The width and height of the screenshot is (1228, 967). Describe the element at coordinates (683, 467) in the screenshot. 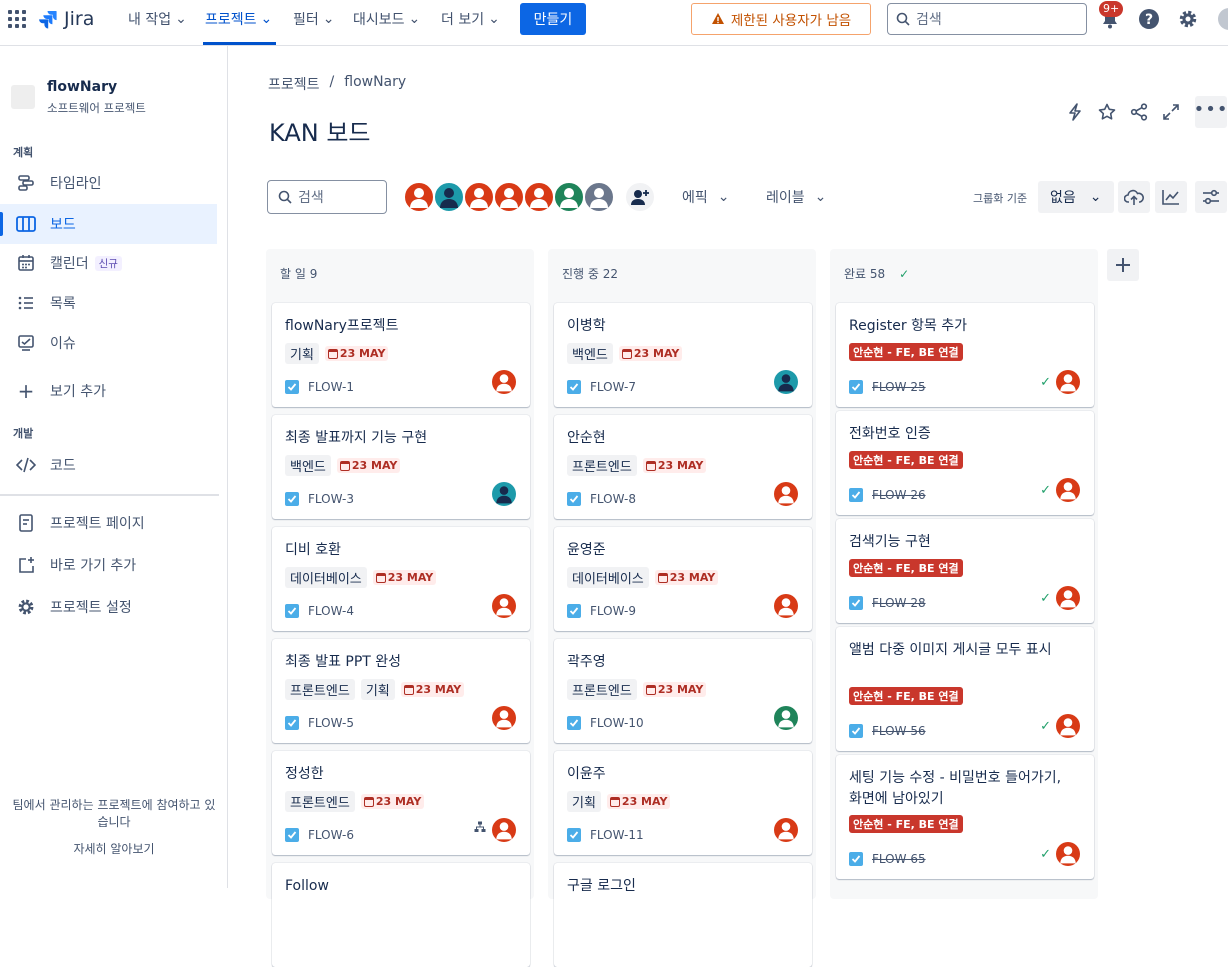

I see `issue-card: 안순현 프론트엔드 23 MAY FLOW-8` at that location.